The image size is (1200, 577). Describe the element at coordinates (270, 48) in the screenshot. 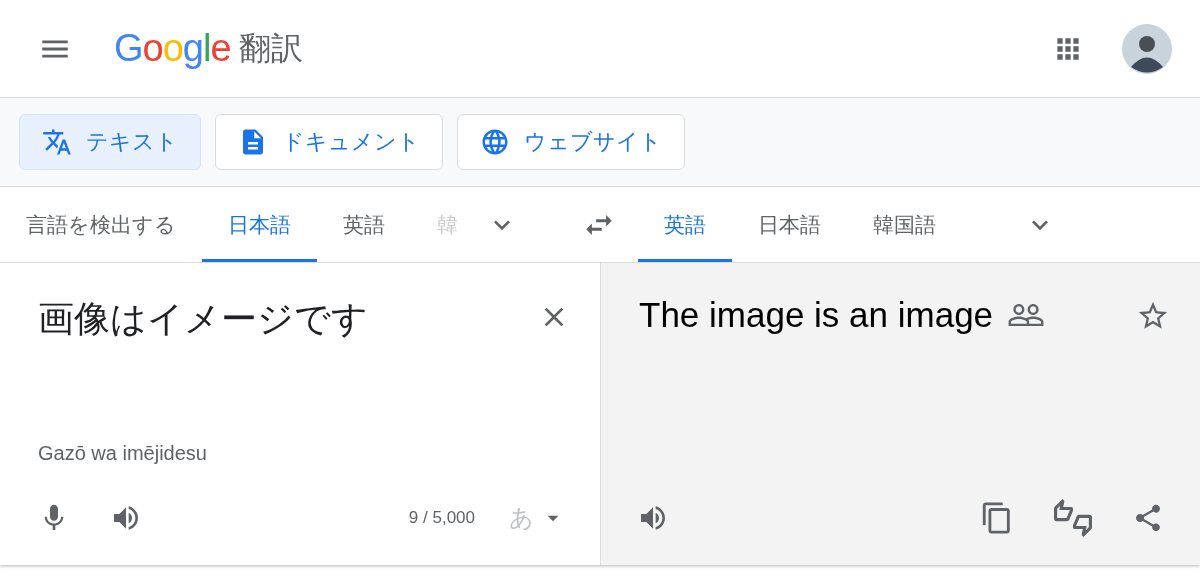

I see `app-title: 翻訳` at that location.